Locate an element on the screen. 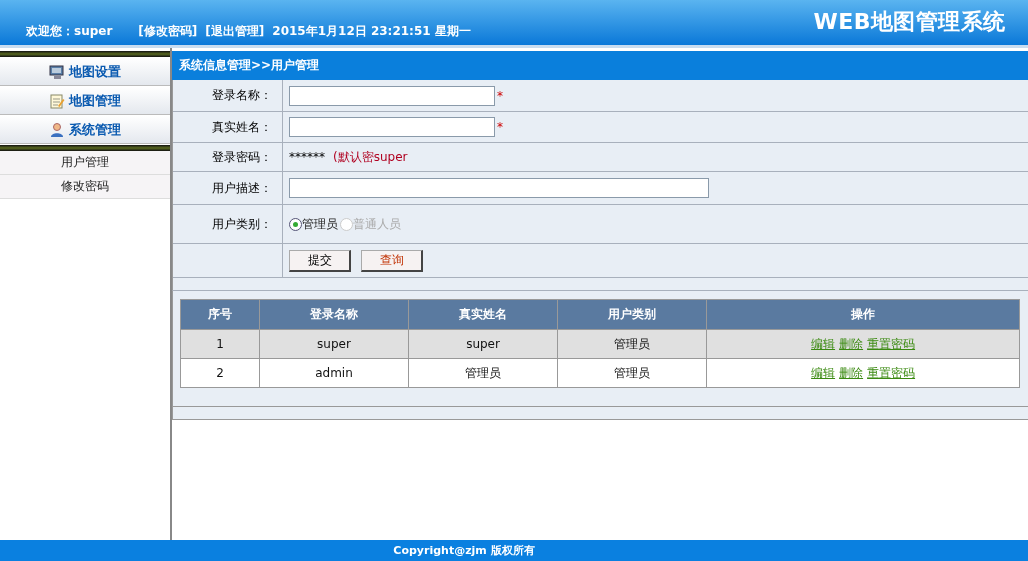  header-link: [退出管理] is located at coordinates (235, 31).